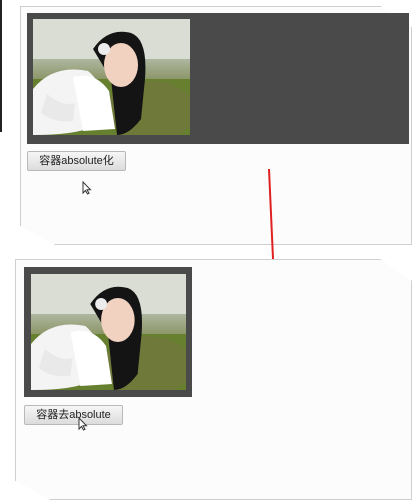 This screenshot has height=500, width=415. I want to click on make-absolute-button: 容器absolute化, so click(76, 161).